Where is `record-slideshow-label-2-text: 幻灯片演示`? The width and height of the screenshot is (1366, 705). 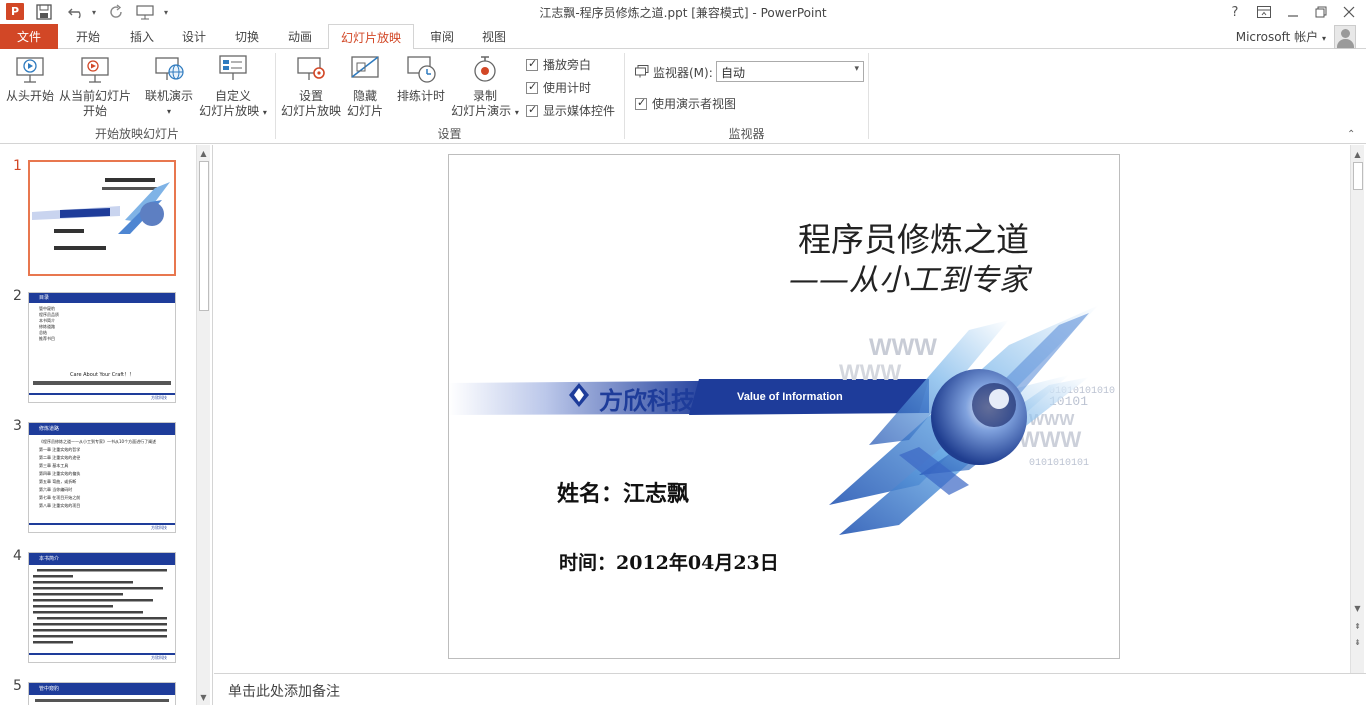 record-slideshow-label-2-text: 幻灯片演示 is located at coordinates (481, 111).